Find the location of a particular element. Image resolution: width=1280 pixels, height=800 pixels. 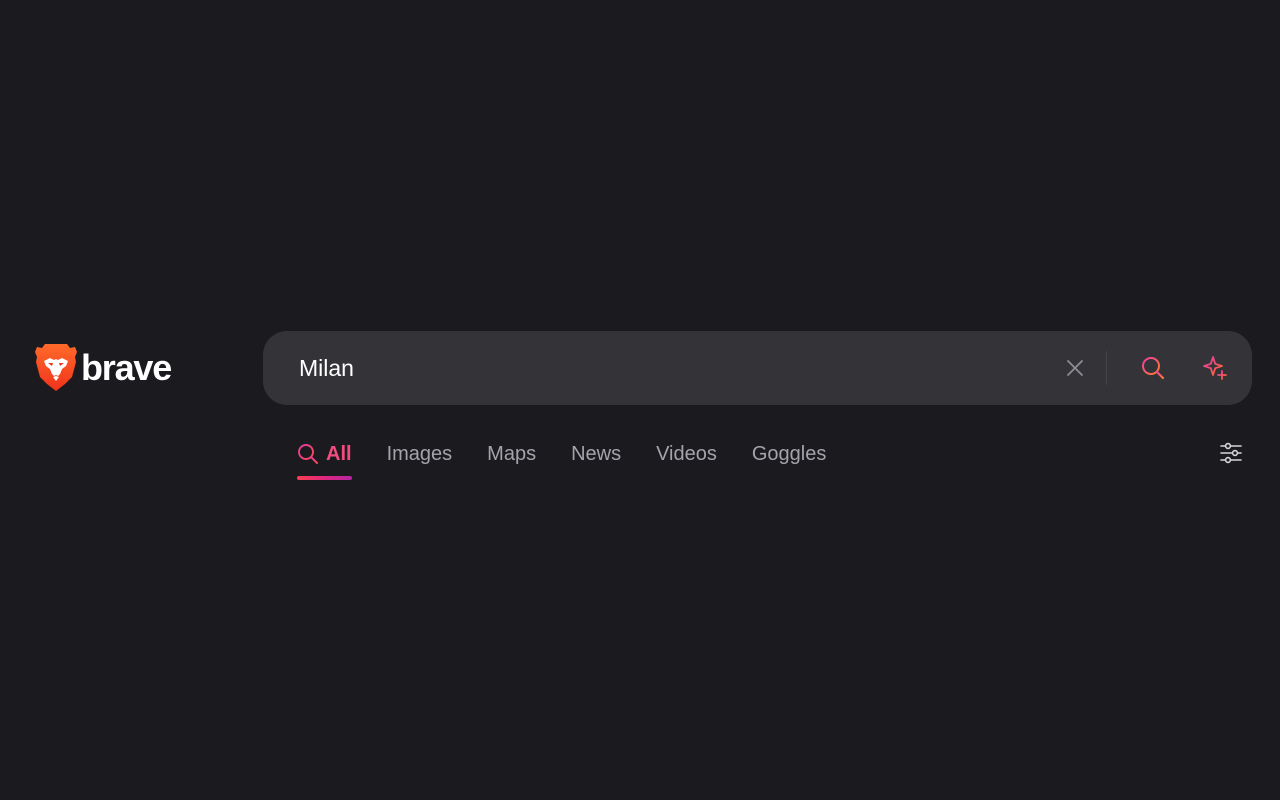

brave-lion-icon is located at coordinates (56, 367).